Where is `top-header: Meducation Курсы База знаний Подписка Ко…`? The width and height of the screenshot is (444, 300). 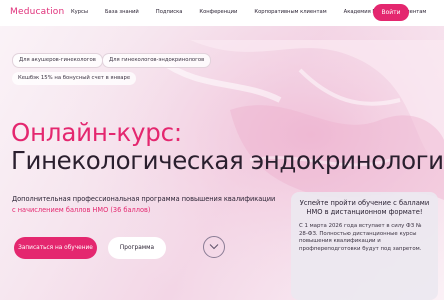 top-header: Meducation Курсы База знаний Подписка Ко… is located at coordinates (222, 13).